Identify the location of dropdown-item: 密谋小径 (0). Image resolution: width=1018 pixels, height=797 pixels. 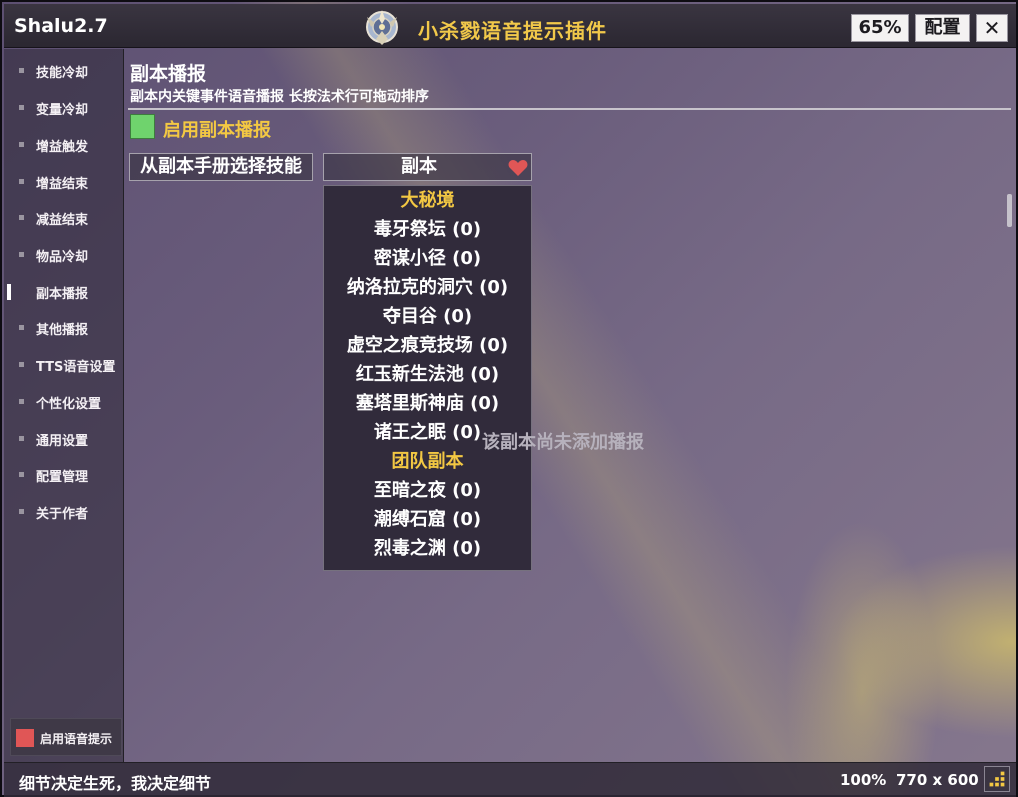
(427, 258).